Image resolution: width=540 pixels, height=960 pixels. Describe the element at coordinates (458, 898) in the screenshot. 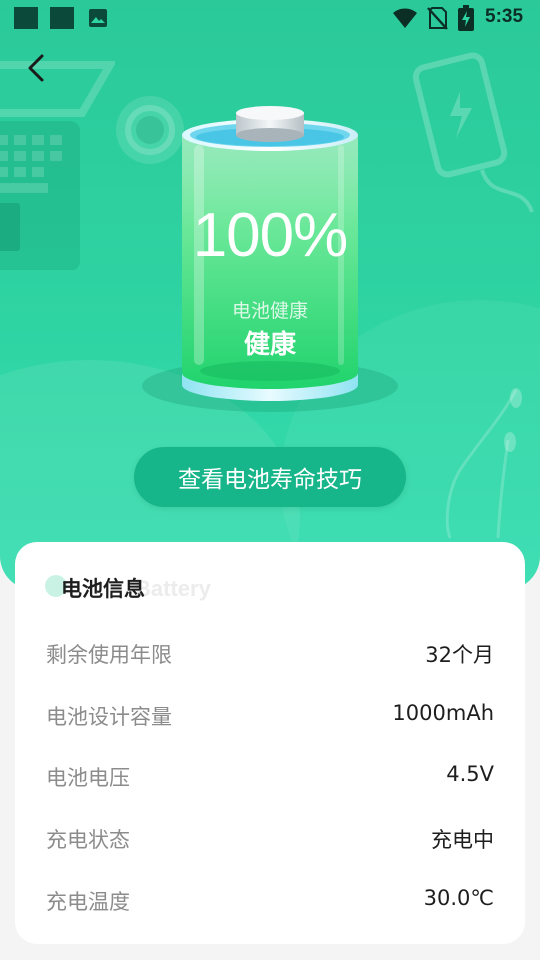

I see `info-value: 30.0℃` at that location.